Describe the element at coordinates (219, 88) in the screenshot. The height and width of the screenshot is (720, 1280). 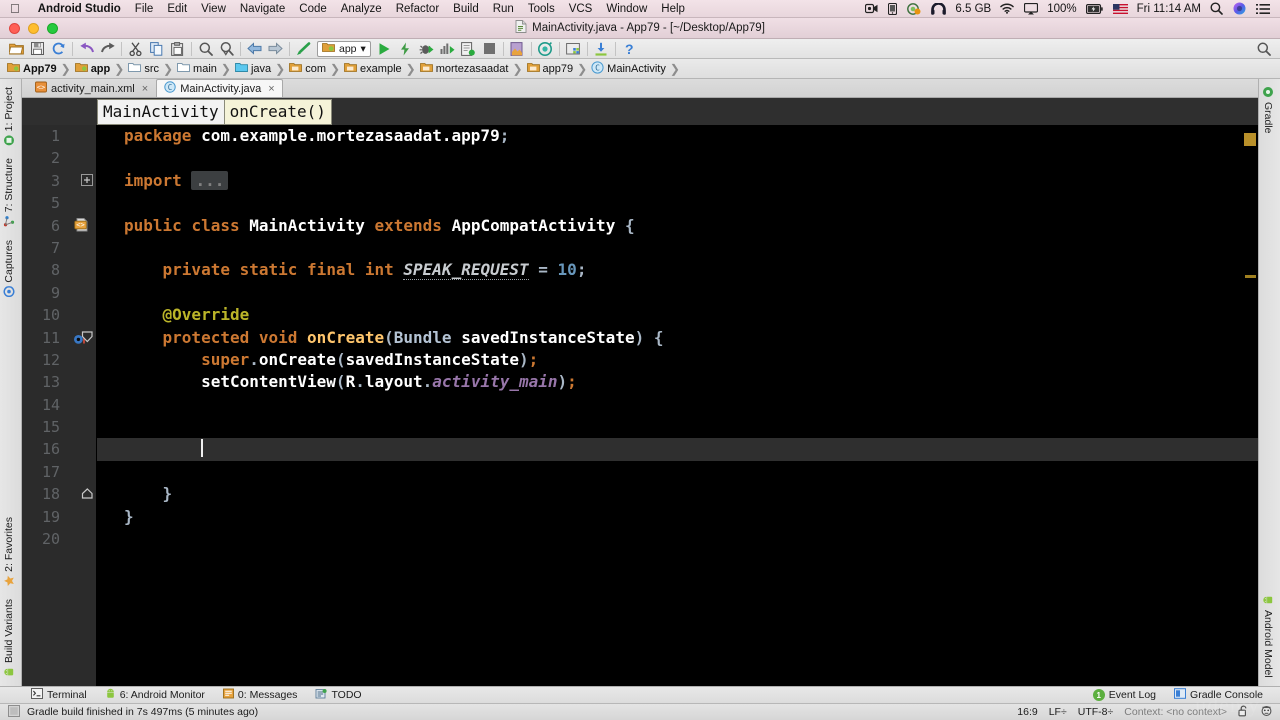
I see `tab-mainactivity-java: C MainActivity.java ×` at that location.